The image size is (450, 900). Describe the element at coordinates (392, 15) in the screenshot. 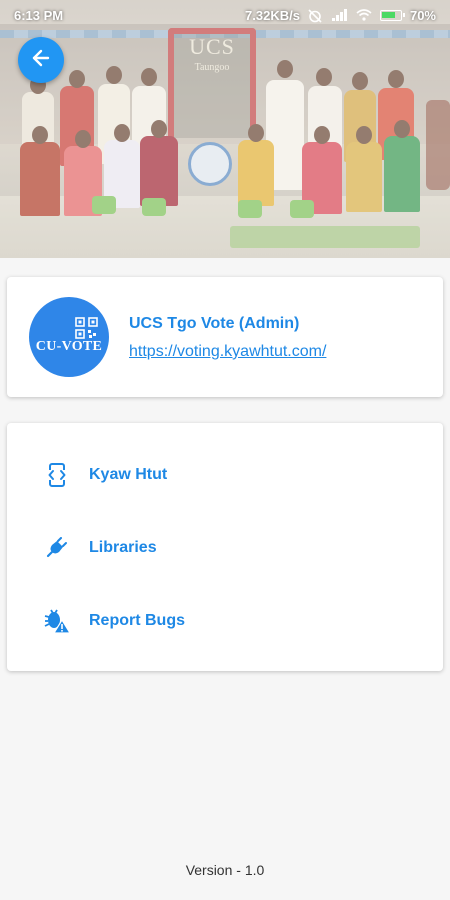

I see `battery-icon` at that location.